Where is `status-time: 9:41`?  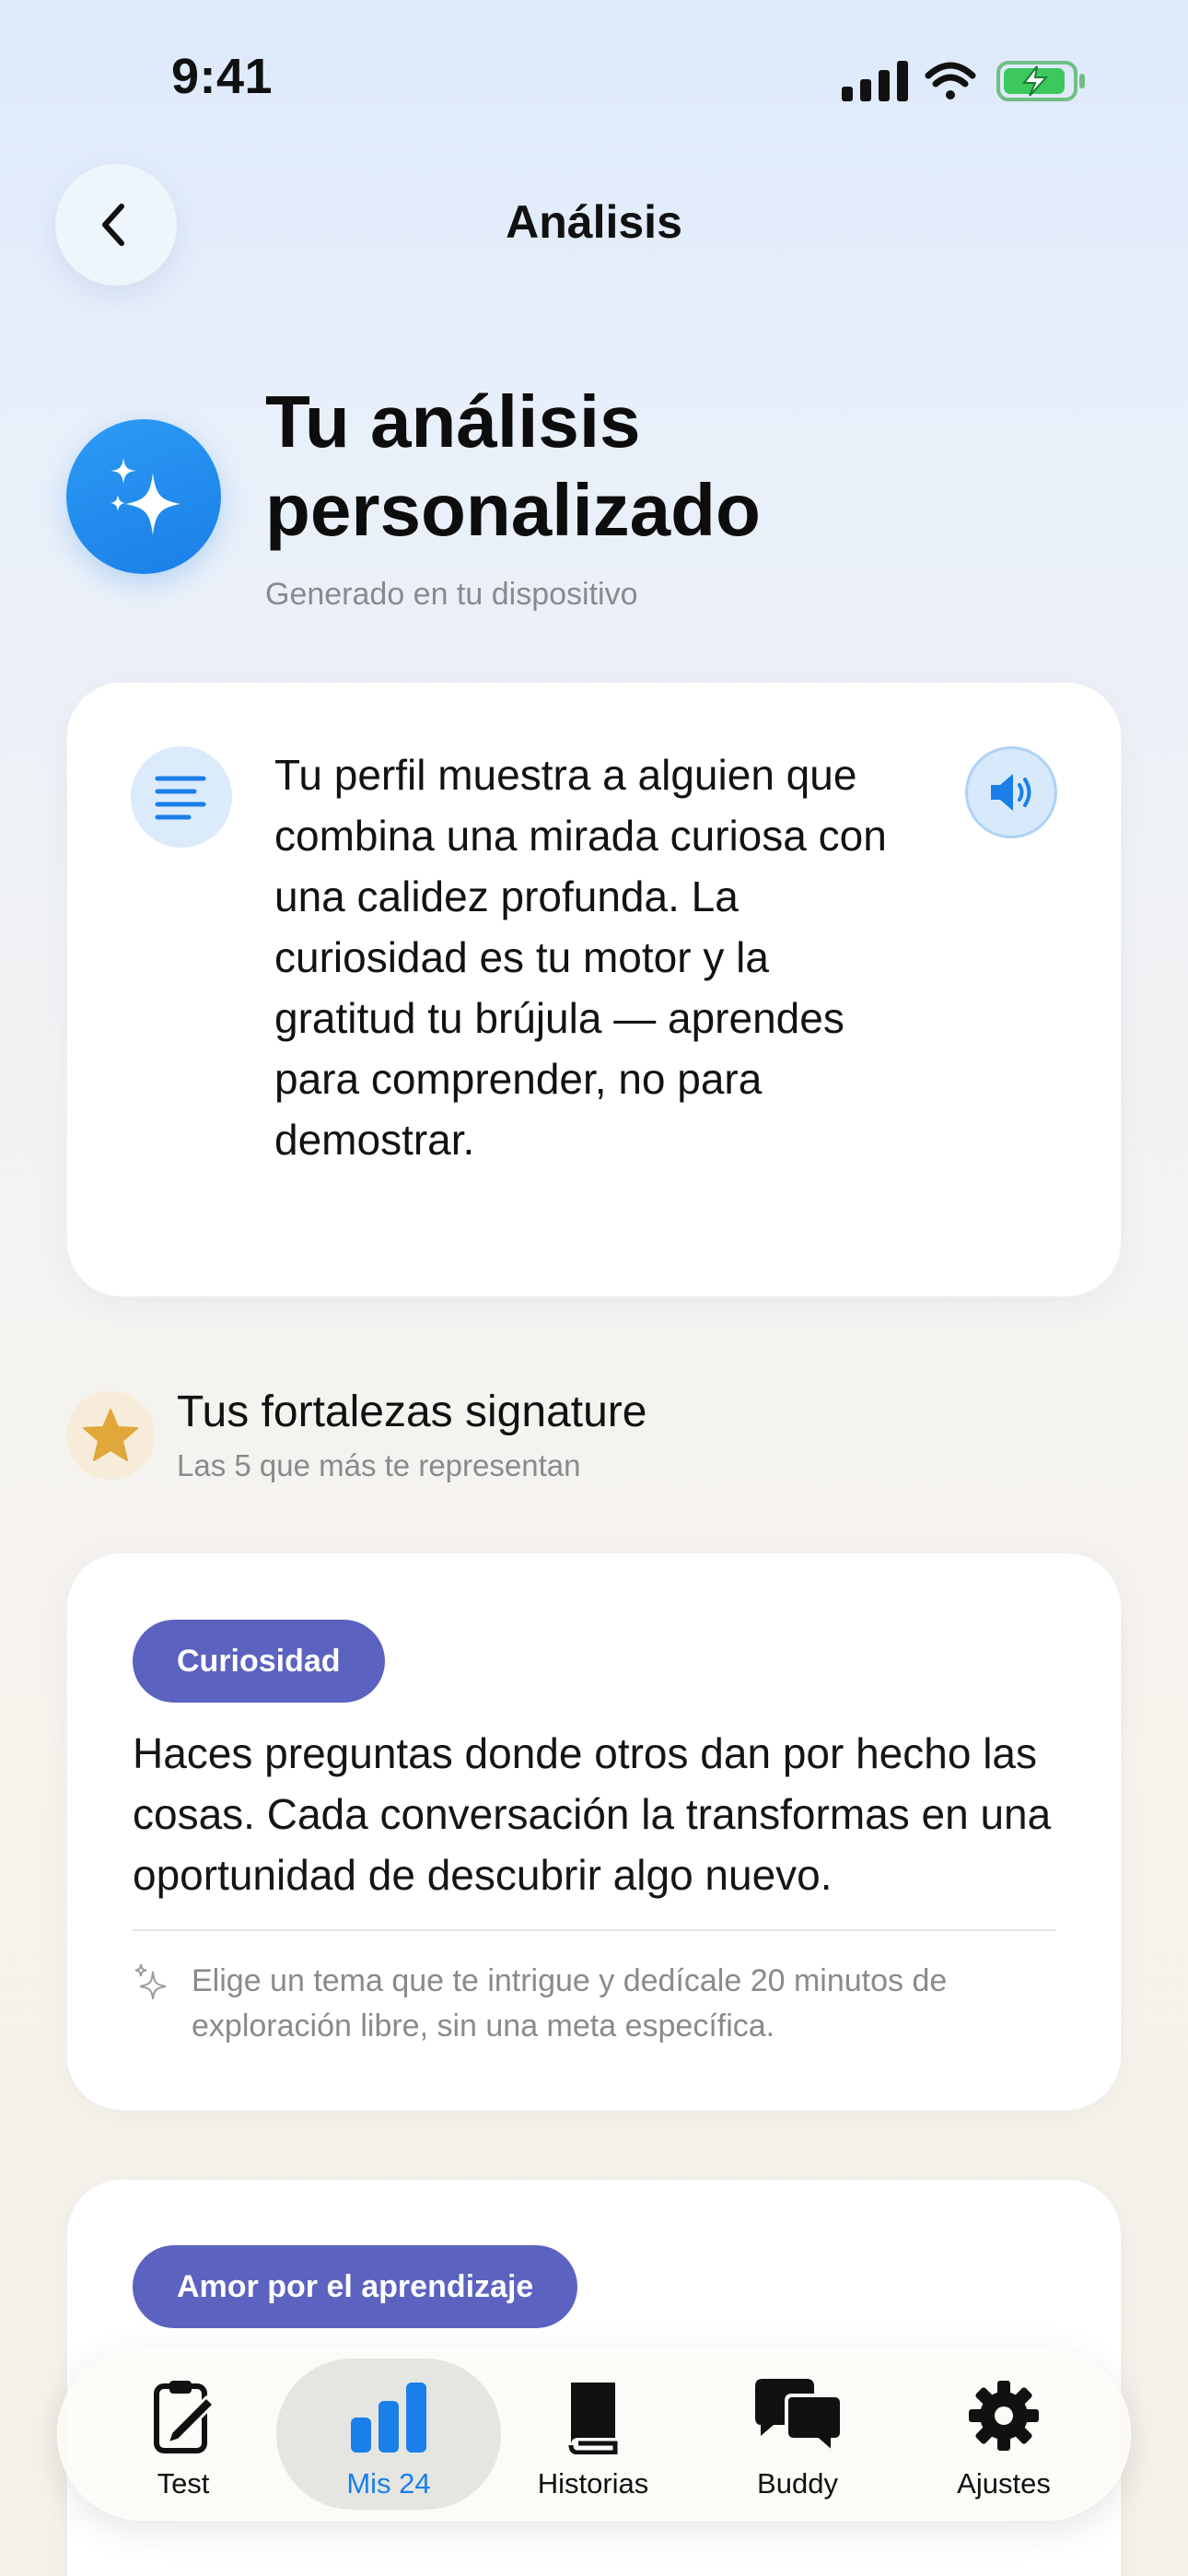
status-time: 9:41 is located at coordinates (222, 76).